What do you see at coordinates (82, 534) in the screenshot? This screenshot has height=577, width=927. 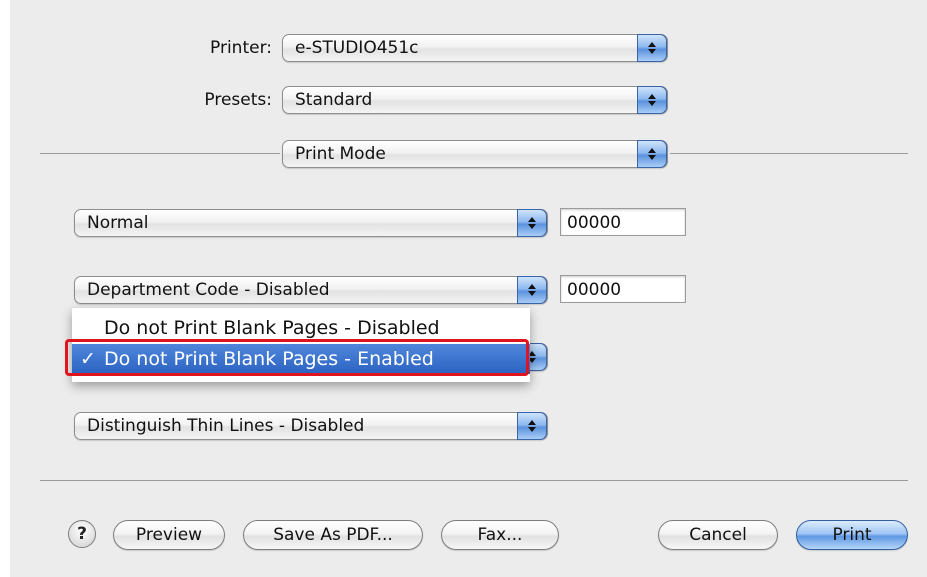 I see `help-button: ?` at bounding box center [82, 534].